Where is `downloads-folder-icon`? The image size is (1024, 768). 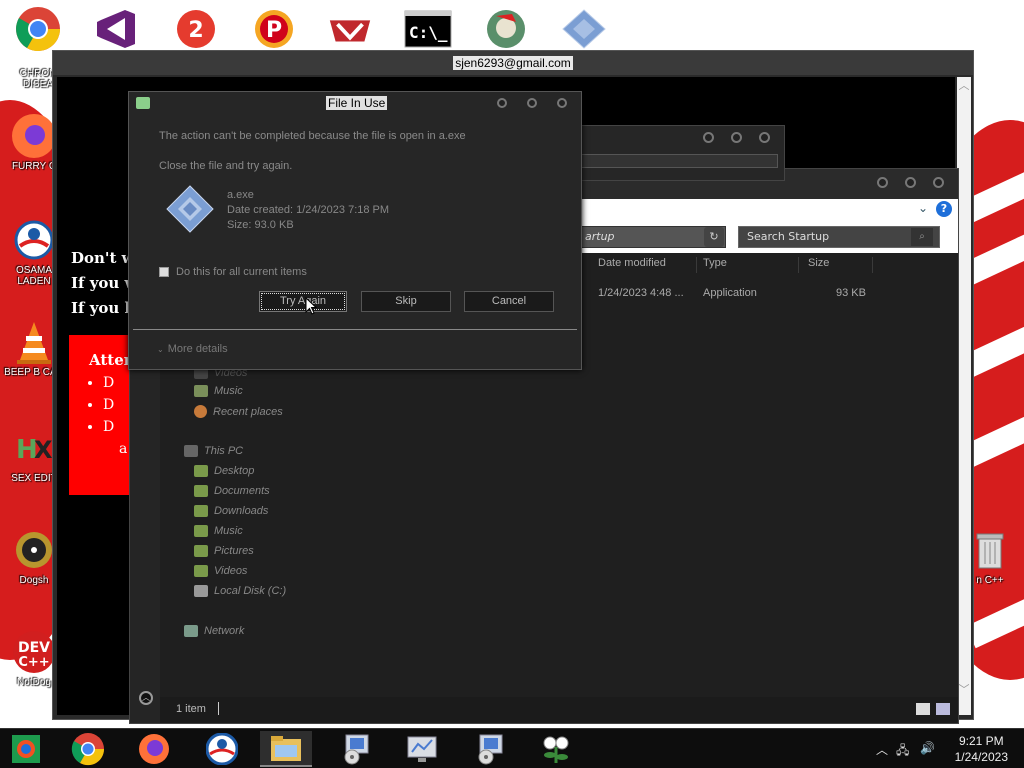
downloads-folder-icon is located at coordinates (201, 511).